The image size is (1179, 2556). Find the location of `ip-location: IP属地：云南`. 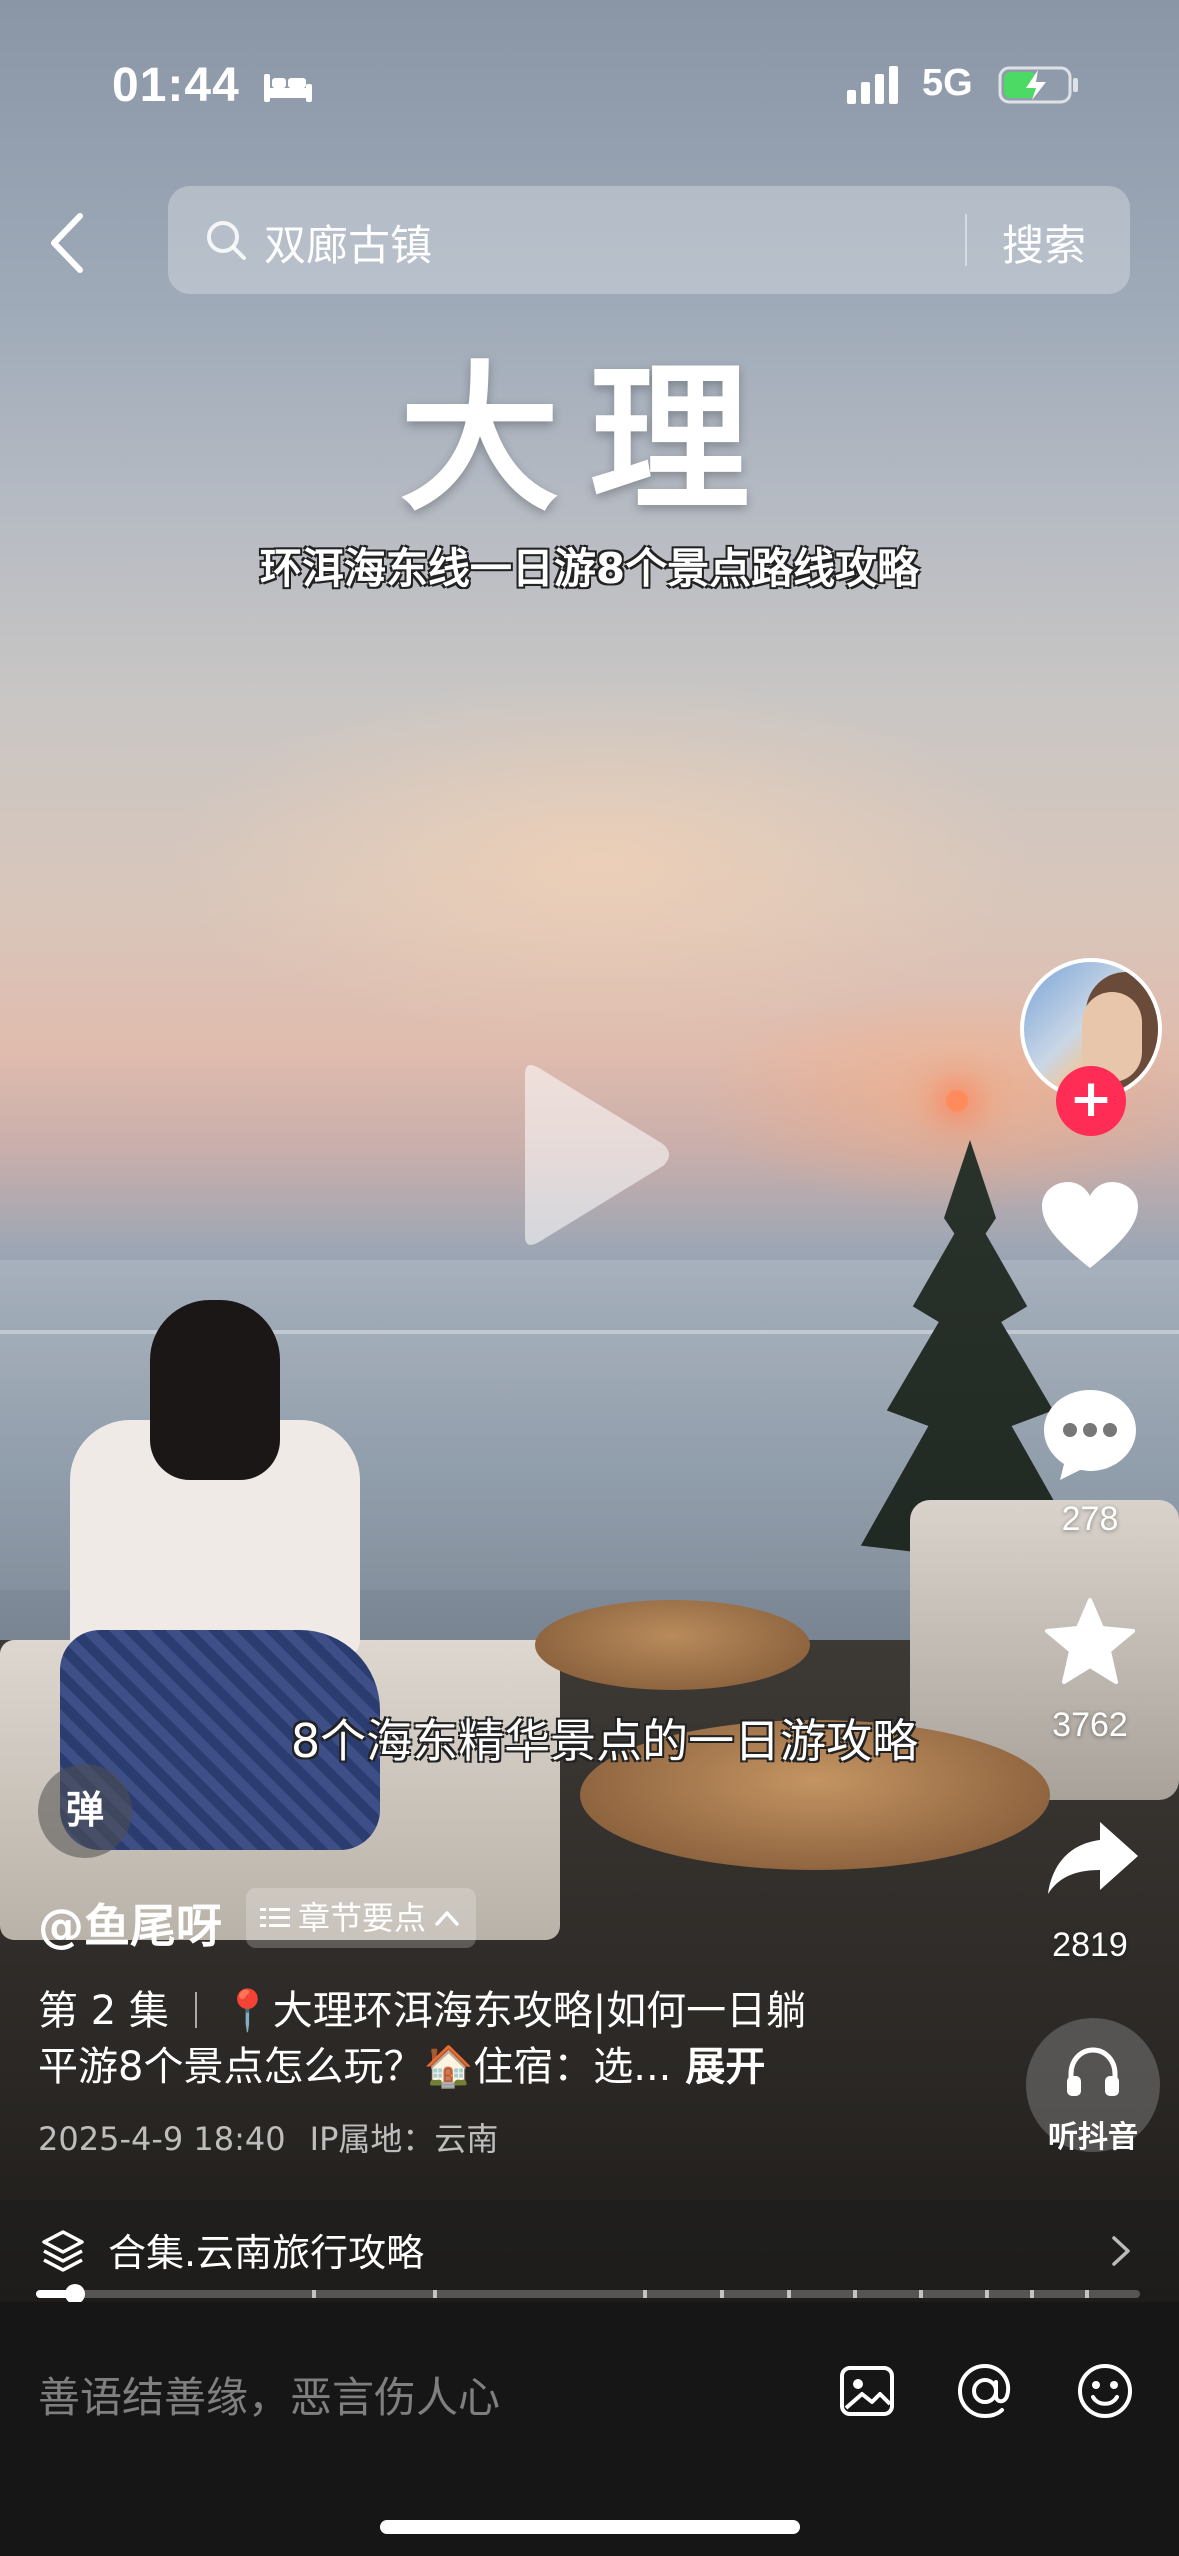

ip-location: IP属地：云南 is located at coordinates (404, 2139).